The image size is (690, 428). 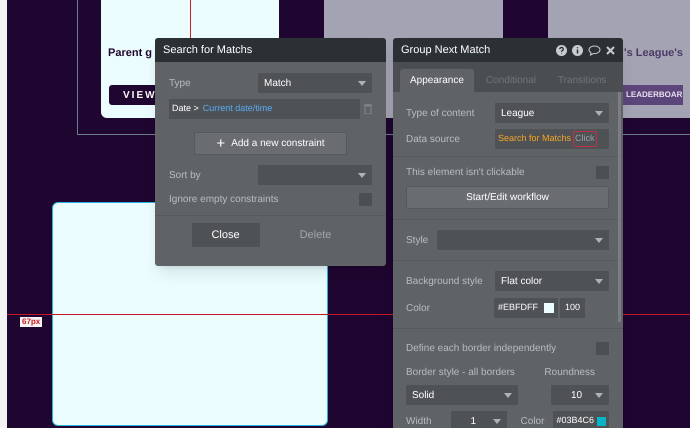 I want to click on color-hex: #EBFDFF, so click(x=518, y=307).